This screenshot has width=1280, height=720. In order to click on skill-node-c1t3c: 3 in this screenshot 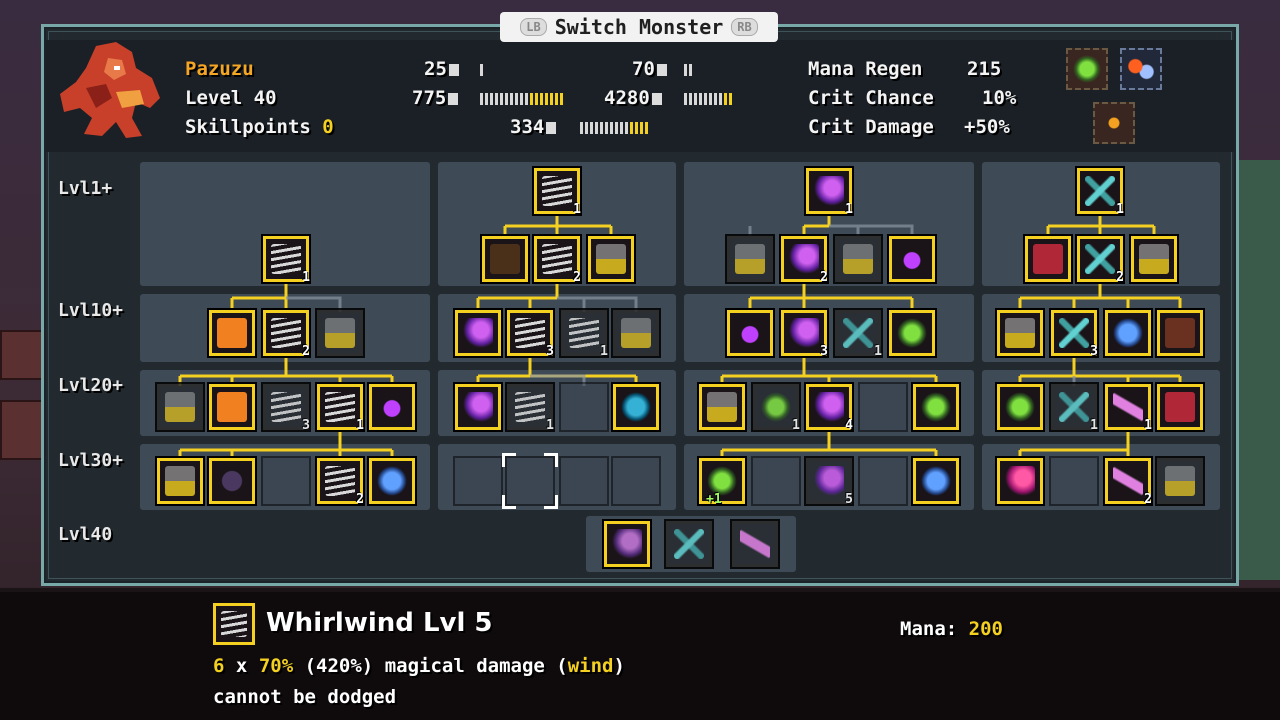, I will do `click(286, 408)`.